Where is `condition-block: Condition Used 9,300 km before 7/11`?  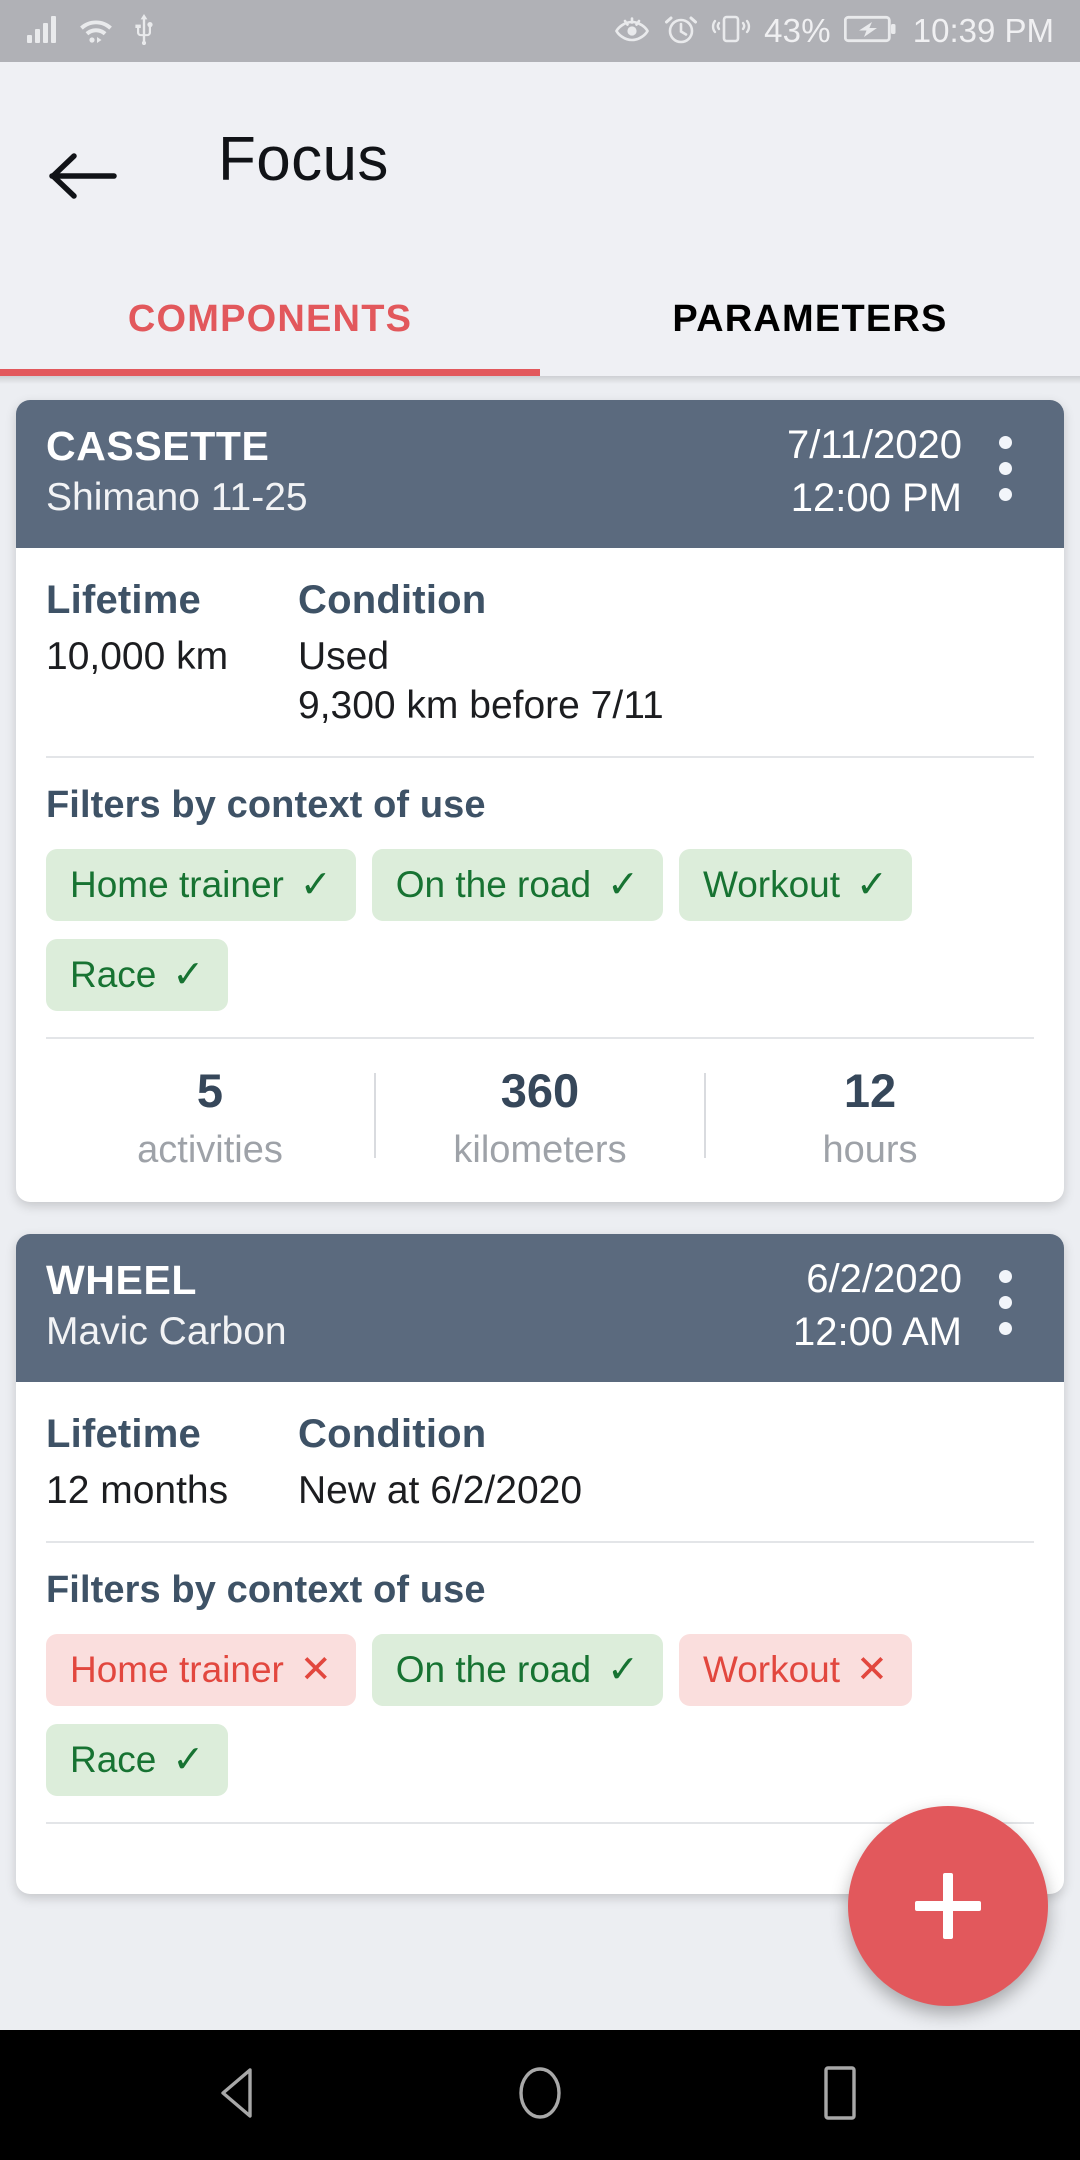 condition-block: Condition Used 9,300 km before 7/11 is located at coordinates (666, 654).